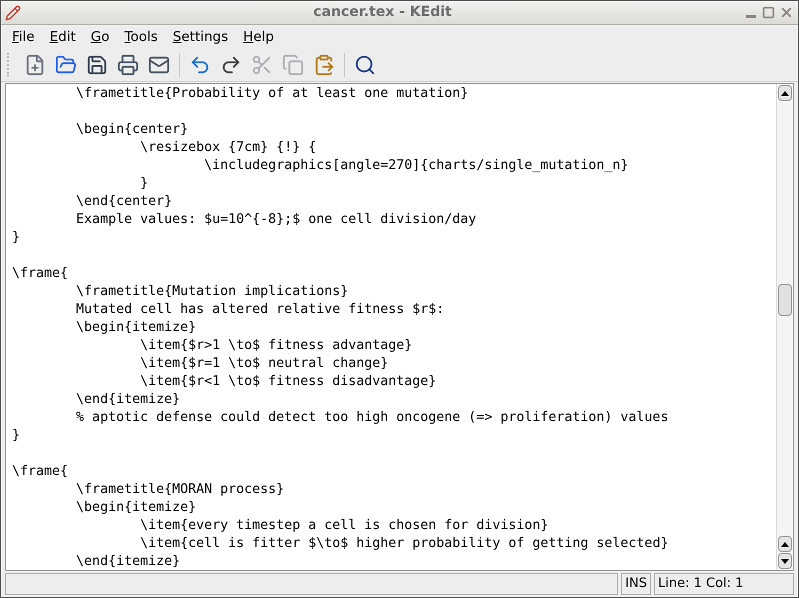  I want to click on code-line: \includegraphics[angle=270]{charts/single_mutation_n}, so click(415, 166).